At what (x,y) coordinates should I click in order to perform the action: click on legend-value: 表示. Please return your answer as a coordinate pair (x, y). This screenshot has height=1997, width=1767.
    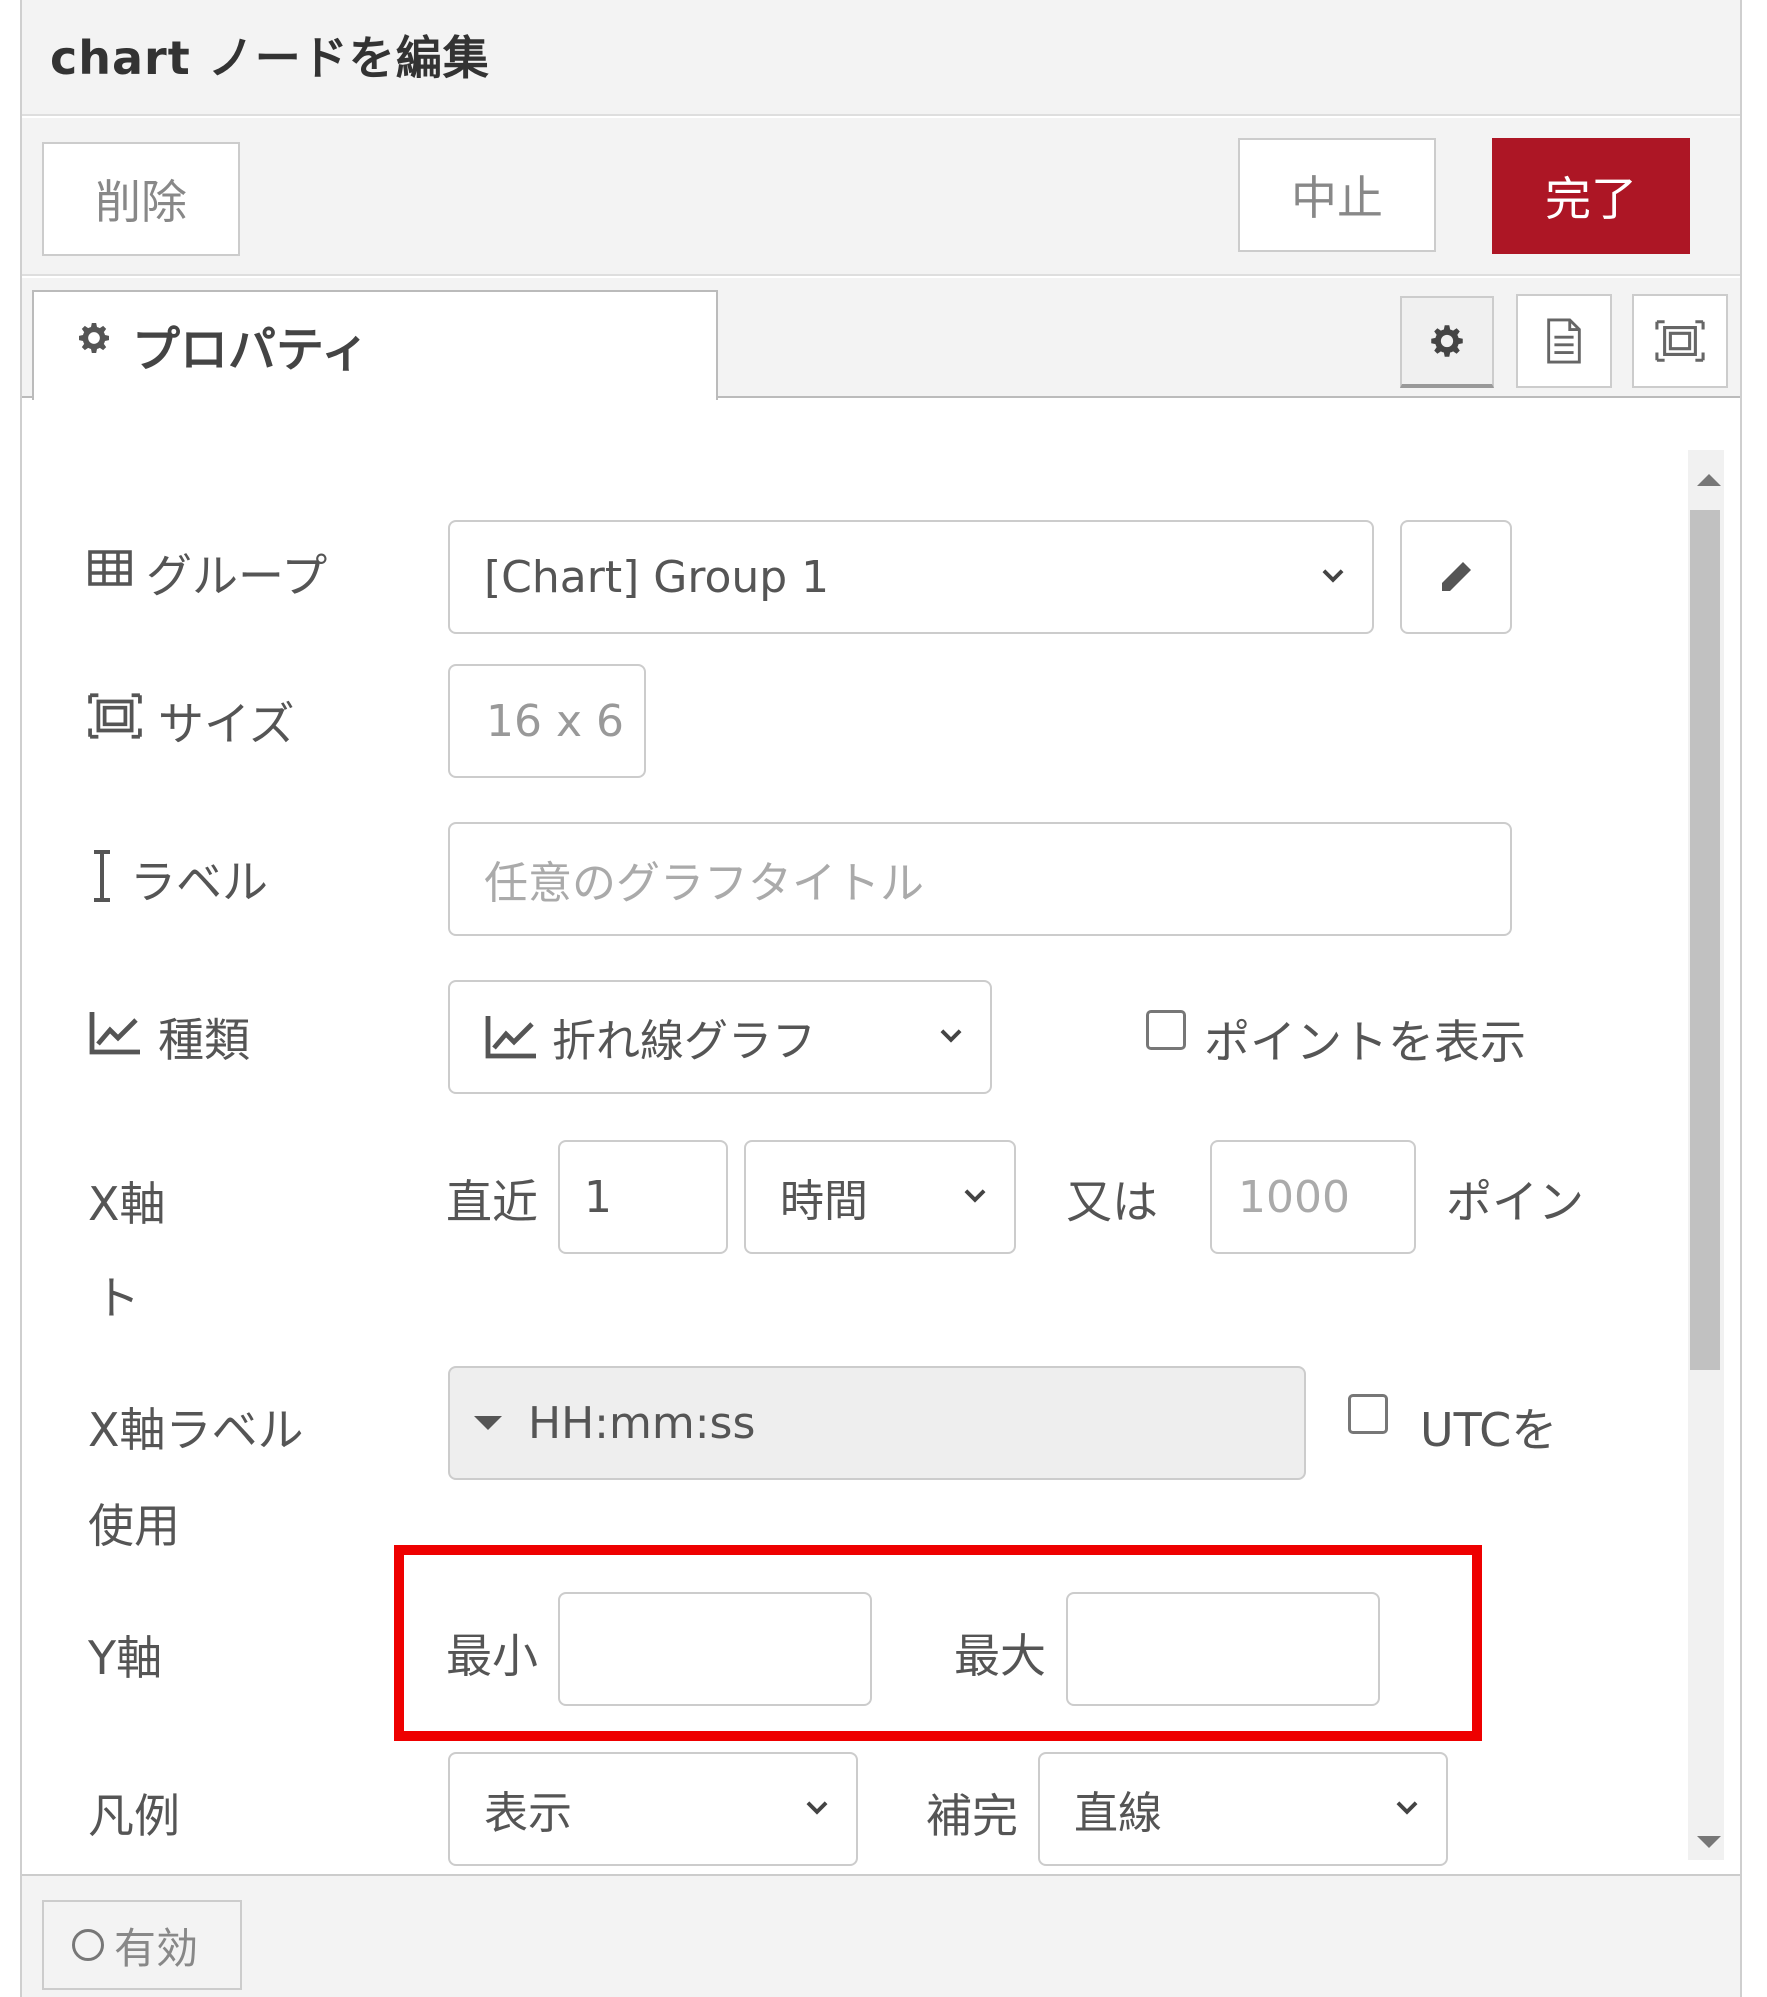
    Looking at the image, I should click on (528, 1813).